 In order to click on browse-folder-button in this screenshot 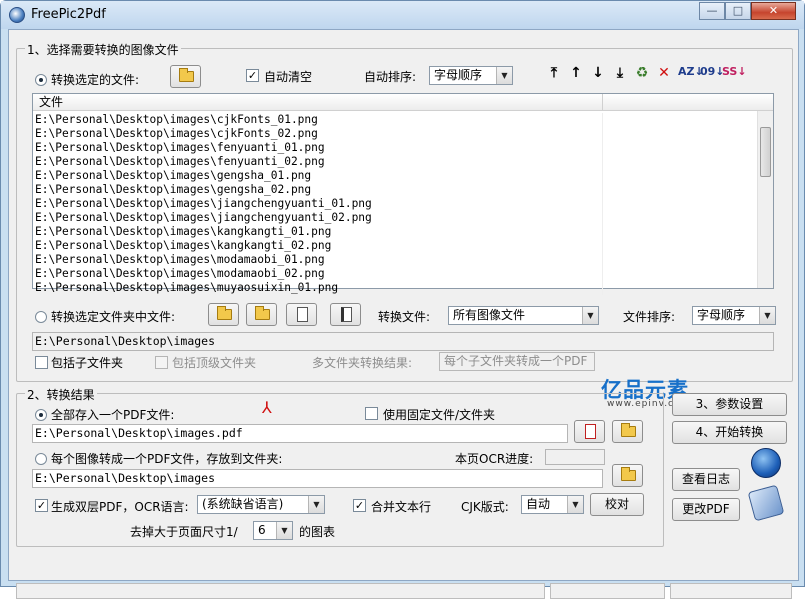, I will do `click(223, 314)`.